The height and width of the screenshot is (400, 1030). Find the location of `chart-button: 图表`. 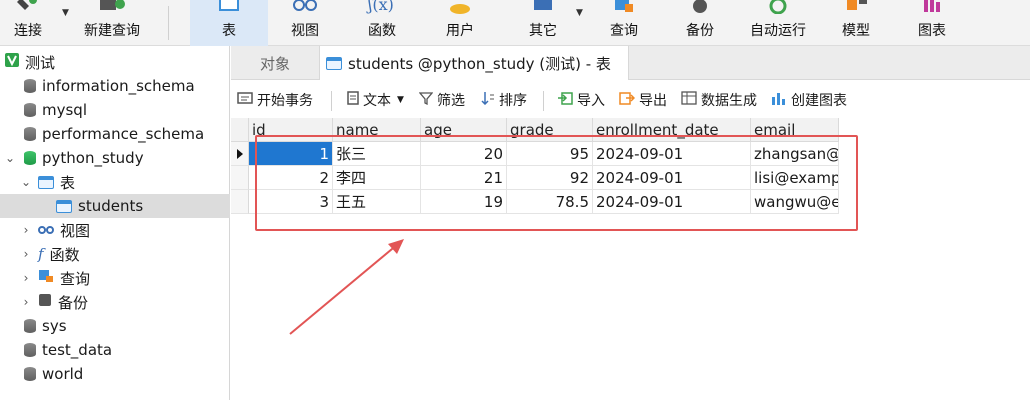

chart-button: 图表 is located at coordinates (932, 23).